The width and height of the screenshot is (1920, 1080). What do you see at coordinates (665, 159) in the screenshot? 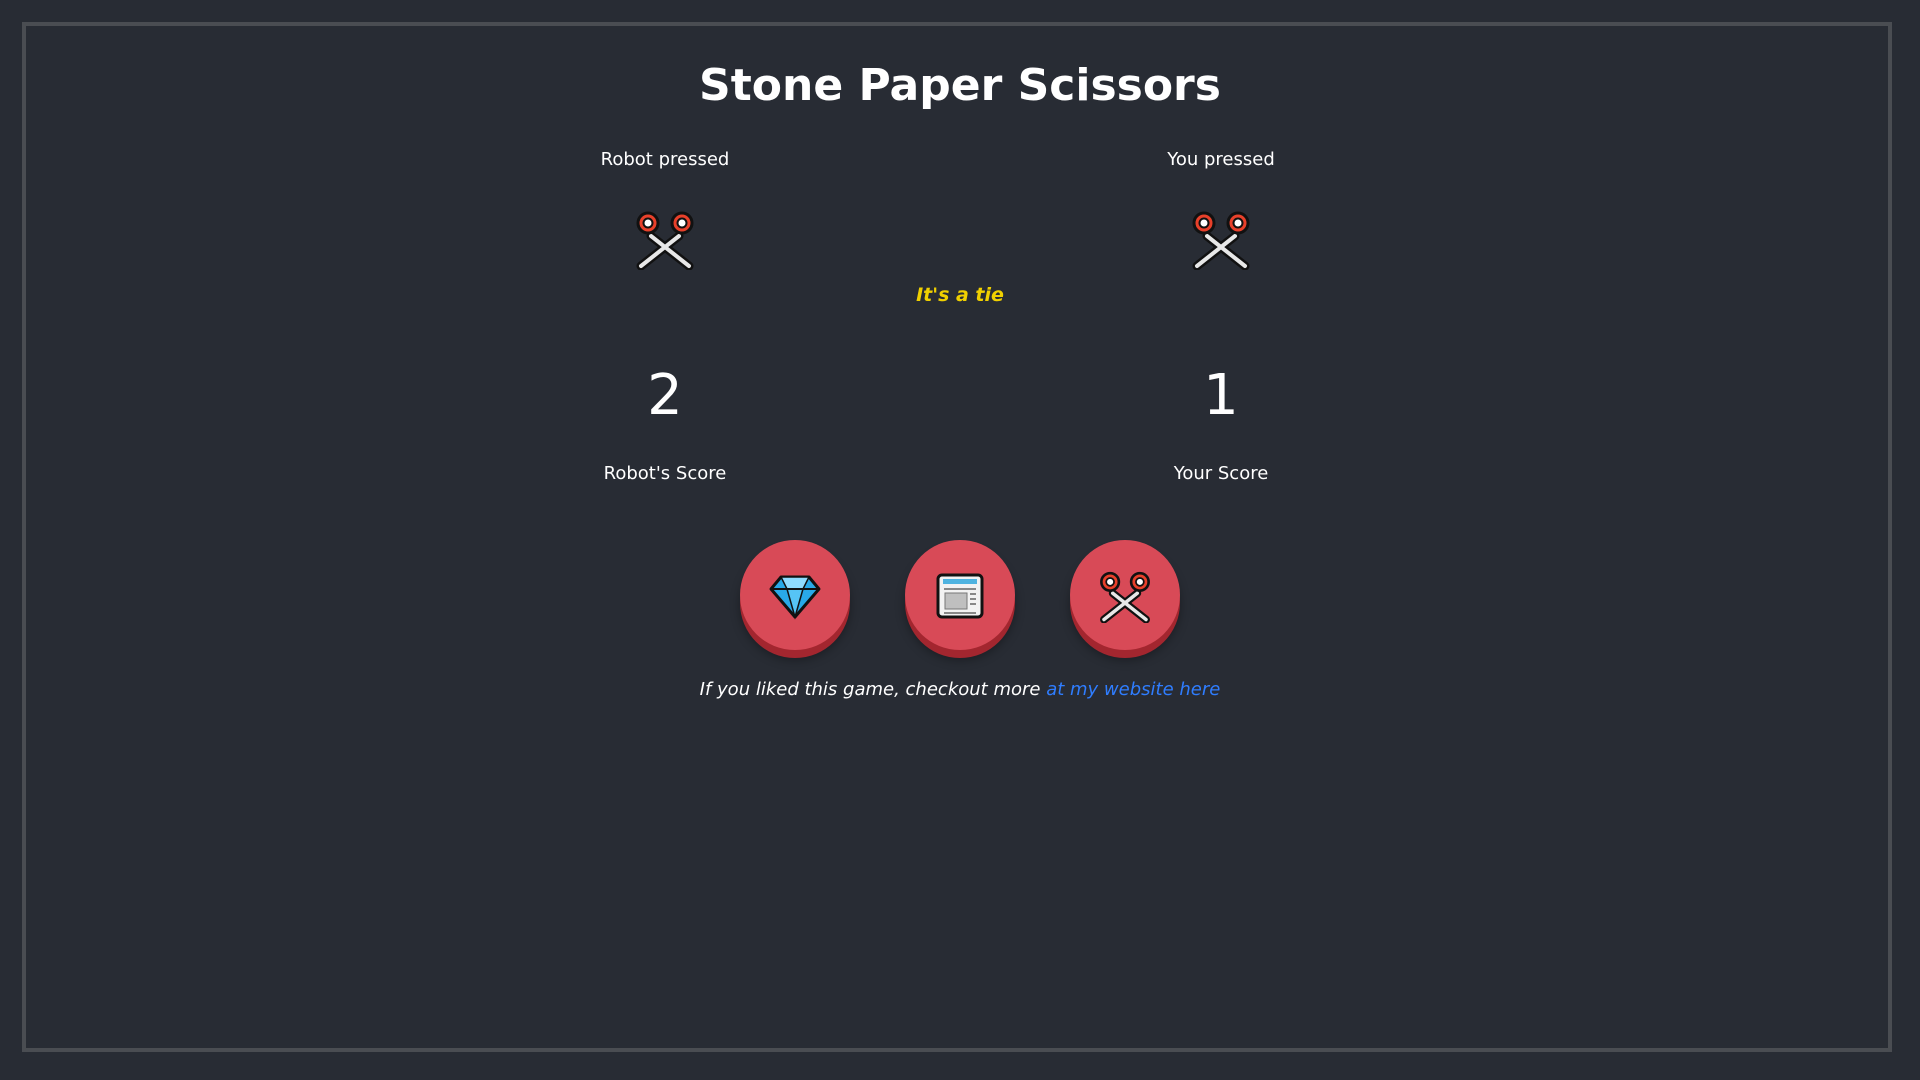
I see `robot-pressed-label: Robot pressed` at bounding box center [665, 159].